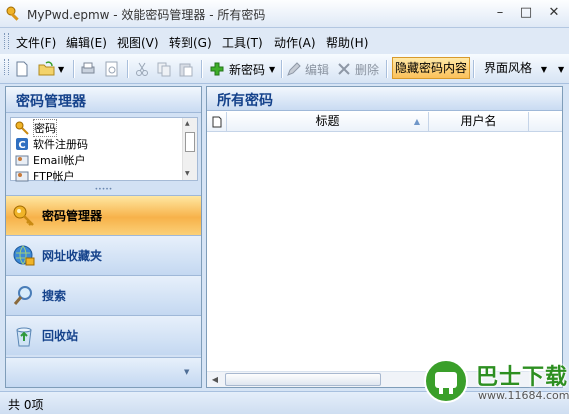  I want to click on tree-item-passwords: 密码, so click(36, 128).